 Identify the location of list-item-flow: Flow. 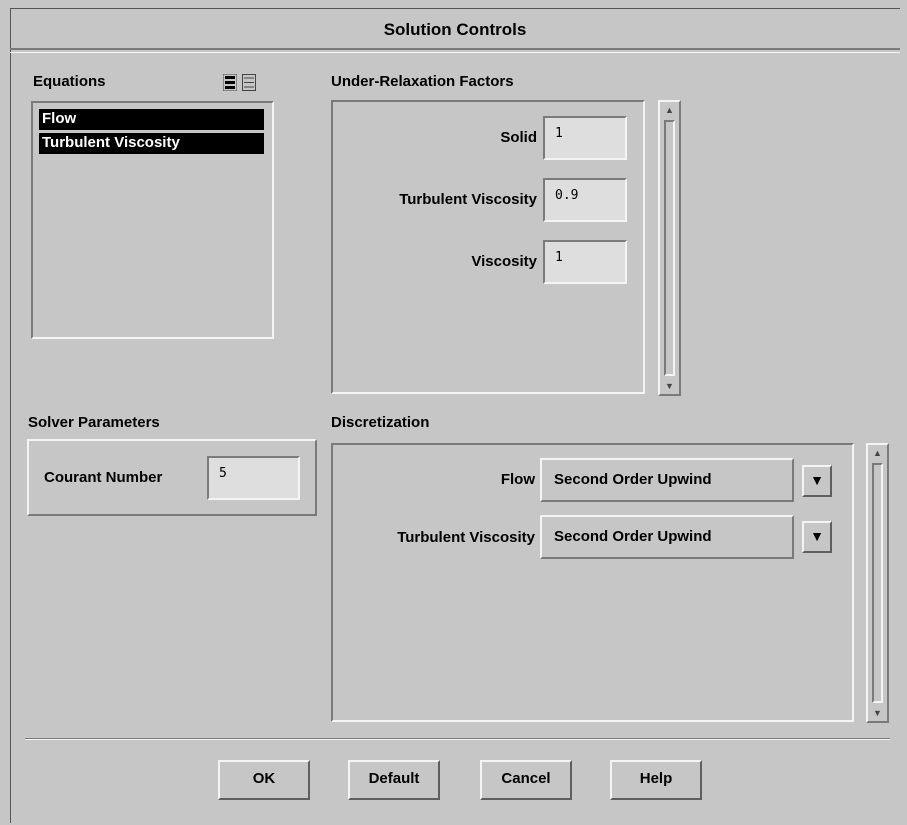
(151, 119).